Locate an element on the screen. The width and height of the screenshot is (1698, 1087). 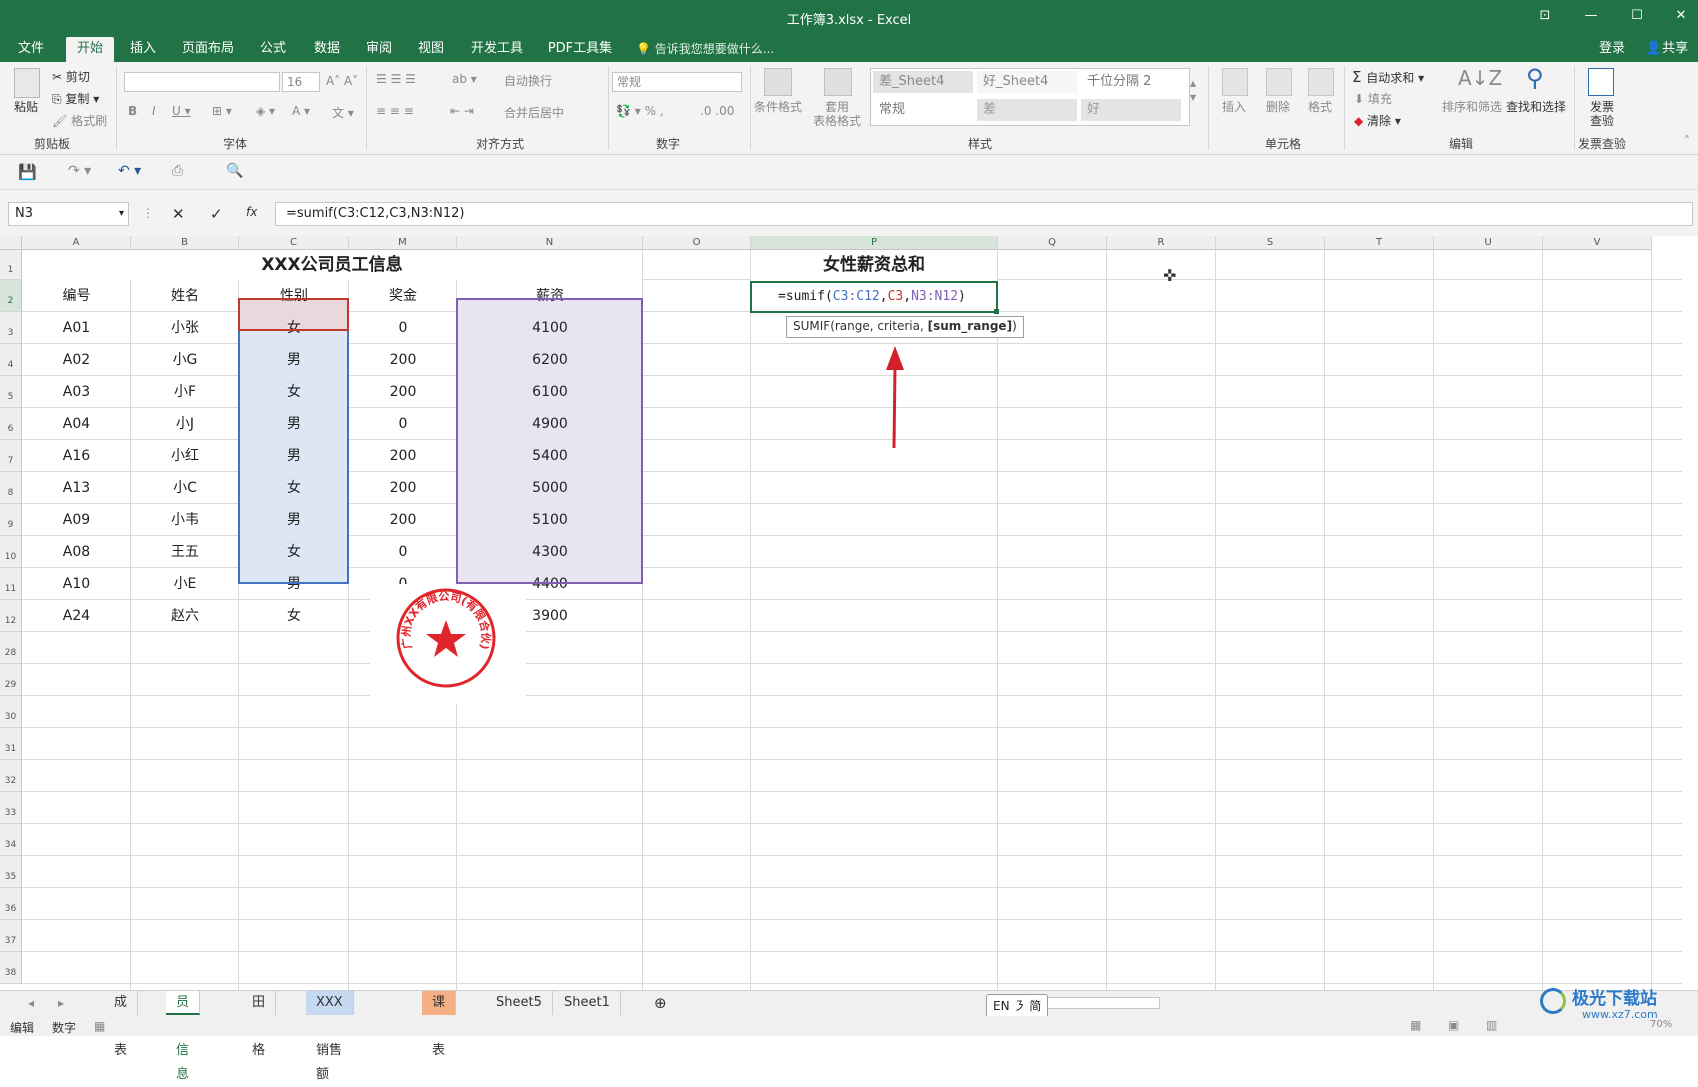
female-salary-title: 女性薪资总和 is located at coordinates (874, 265).